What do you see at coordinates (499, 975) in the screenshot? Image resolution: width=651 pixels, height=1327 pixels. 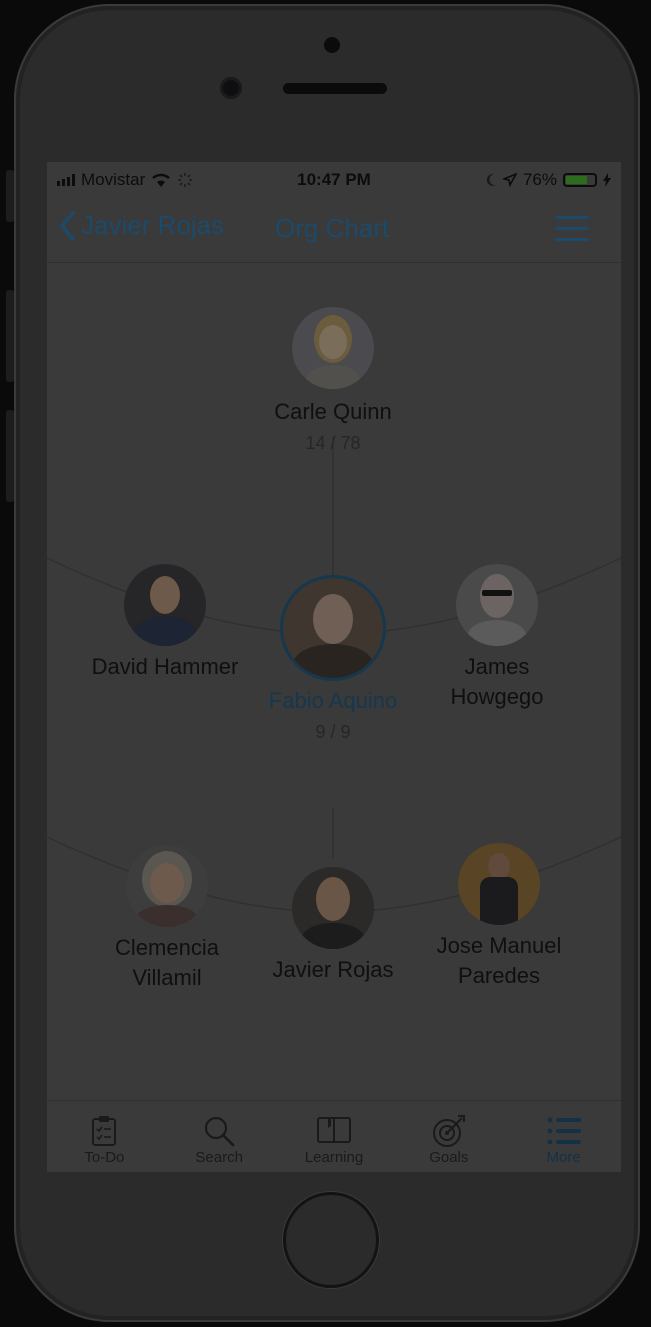 I see `node-name-line2: Paredes` at bounding box center [499, 975].